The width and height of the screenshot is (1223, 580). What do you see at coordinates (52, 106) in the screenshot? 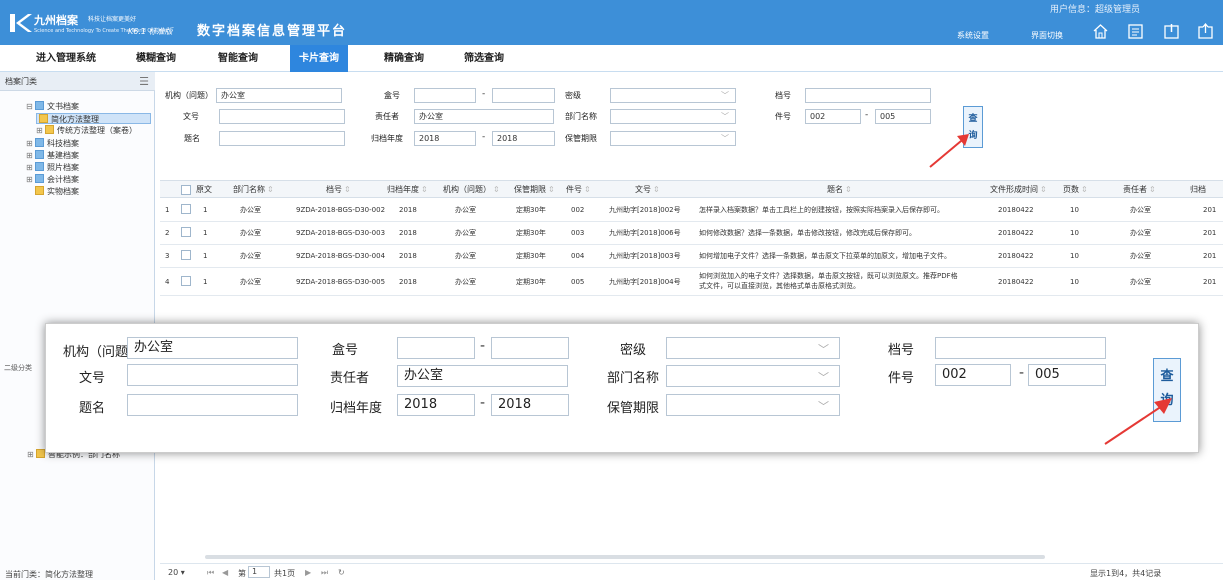
I see `tree-item-wenshu: ⊟ 文书档案` at bounding box center [52, 106].